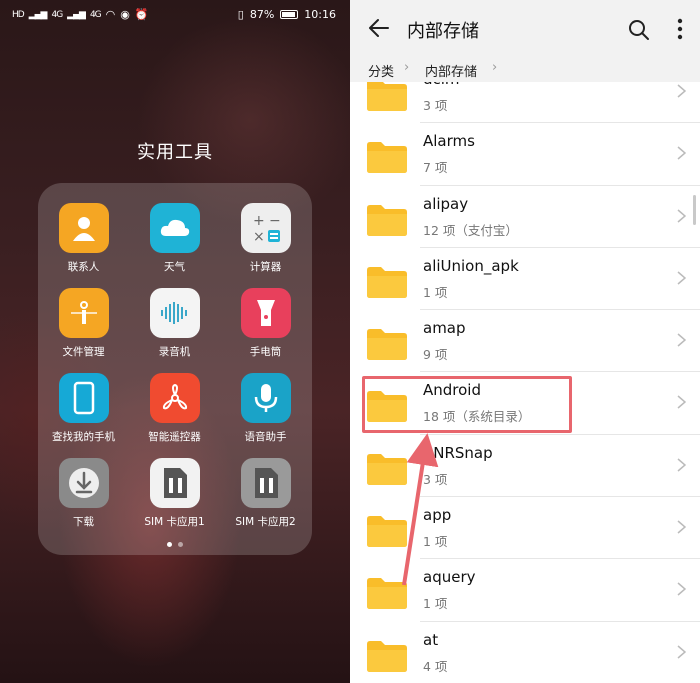 The image size is (700, 683). What do you see at coordinates (174, 398) in the screenshot?
I see `remote-icon` at bounding box center [174, 398].